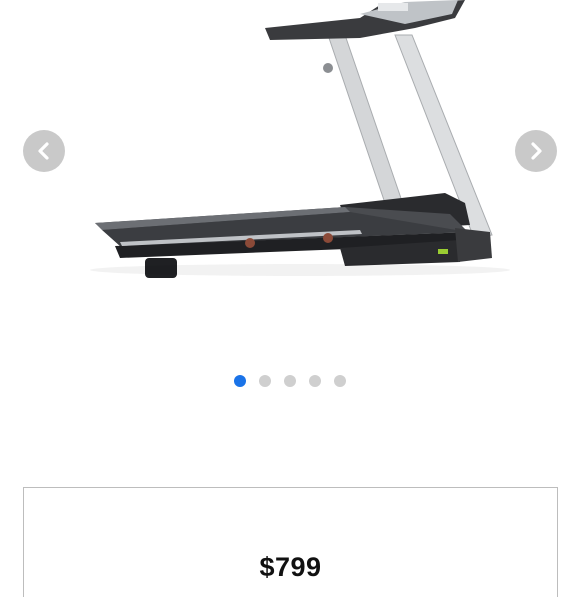  I want to click on product-price: $799, so click(290, 567).